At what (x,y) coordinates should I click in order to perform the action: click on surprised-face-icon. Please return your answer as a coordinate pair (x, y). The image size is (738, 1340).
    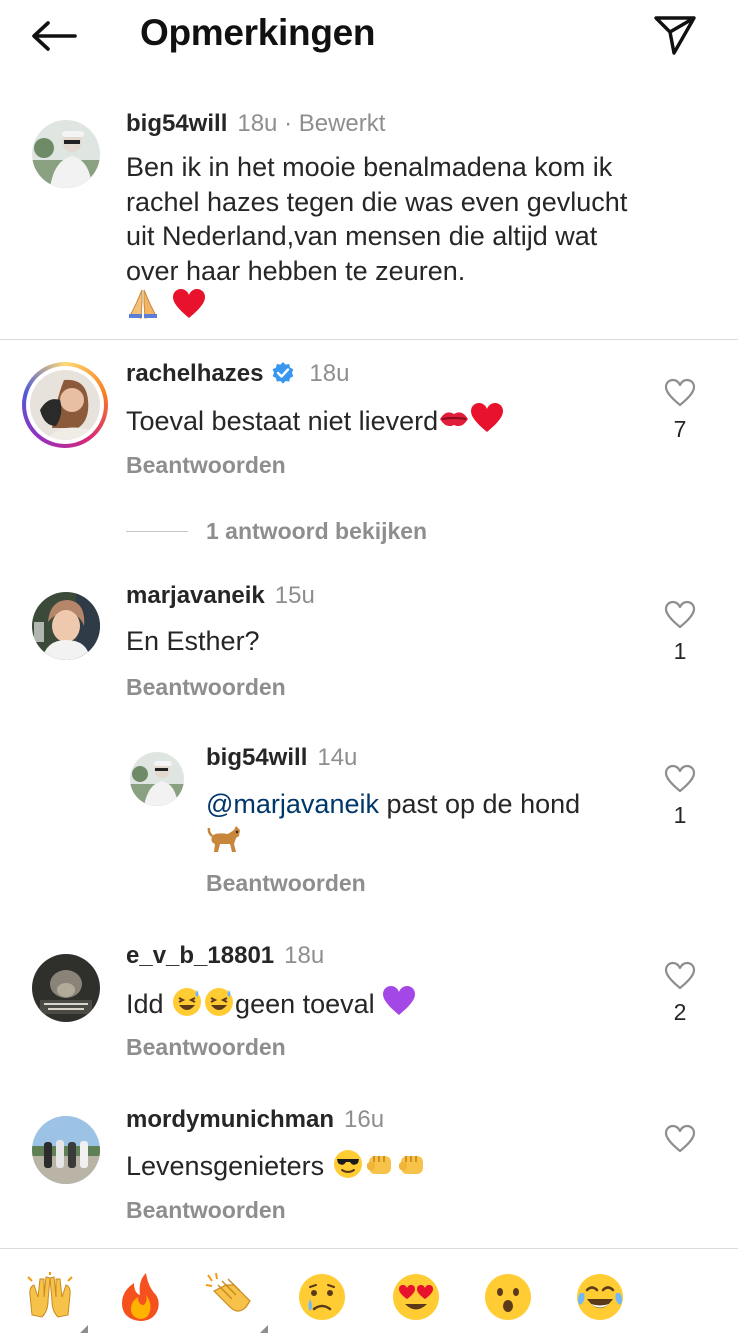
    Looking at the image, I should click on (508, 1297).